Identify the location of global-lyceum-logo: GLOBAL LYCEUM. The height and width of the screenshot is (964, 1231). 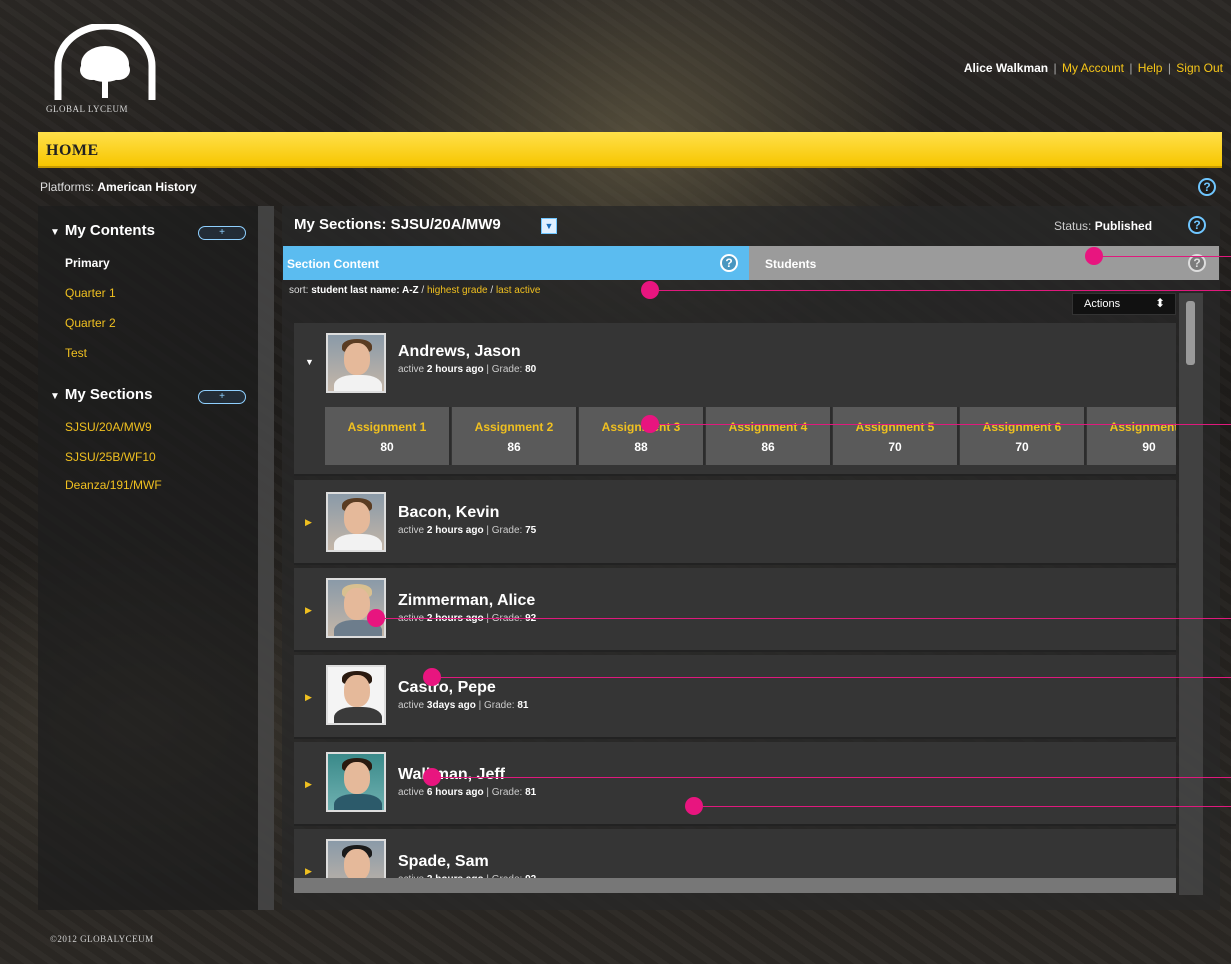
(106, 72).